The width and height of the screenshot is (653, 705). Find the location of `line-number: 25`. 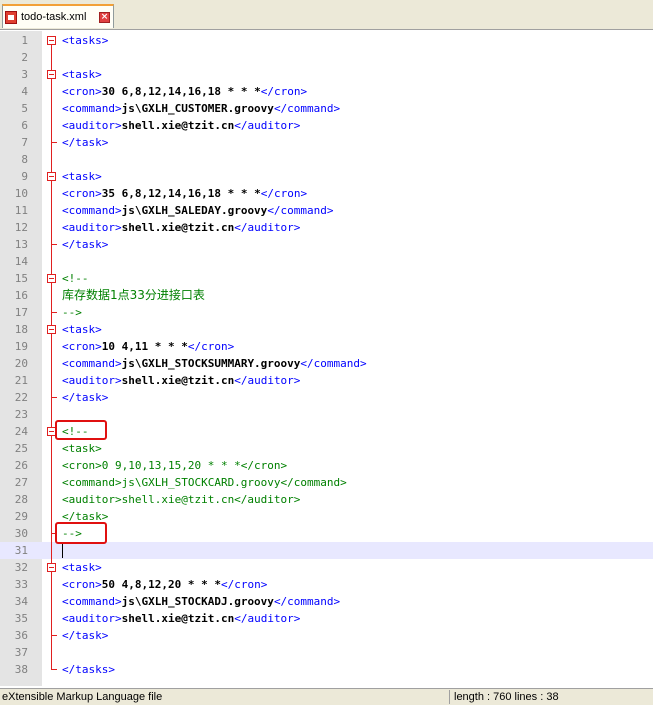

line-number: 25 is located at coordinates (21, 448).